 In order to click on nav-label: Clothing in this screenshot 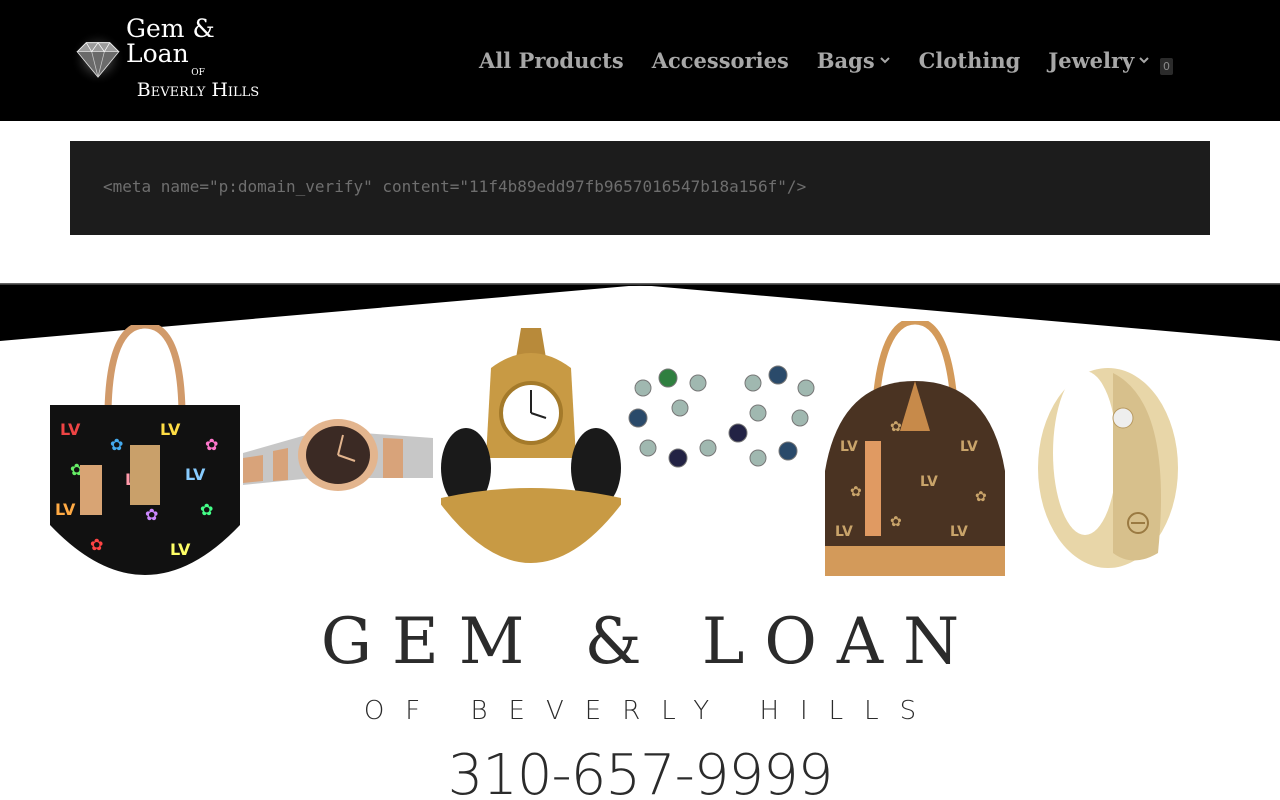, I will do `click(969, 60)`.